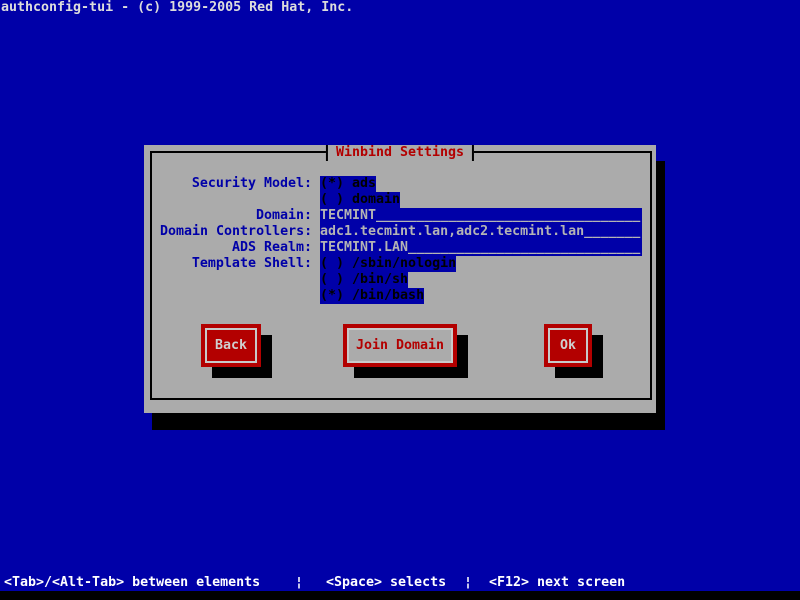  Describe the element at coordinates (481, 216) in the screenshot. I see `domain-input: TECMINT_________________________________` at that location.